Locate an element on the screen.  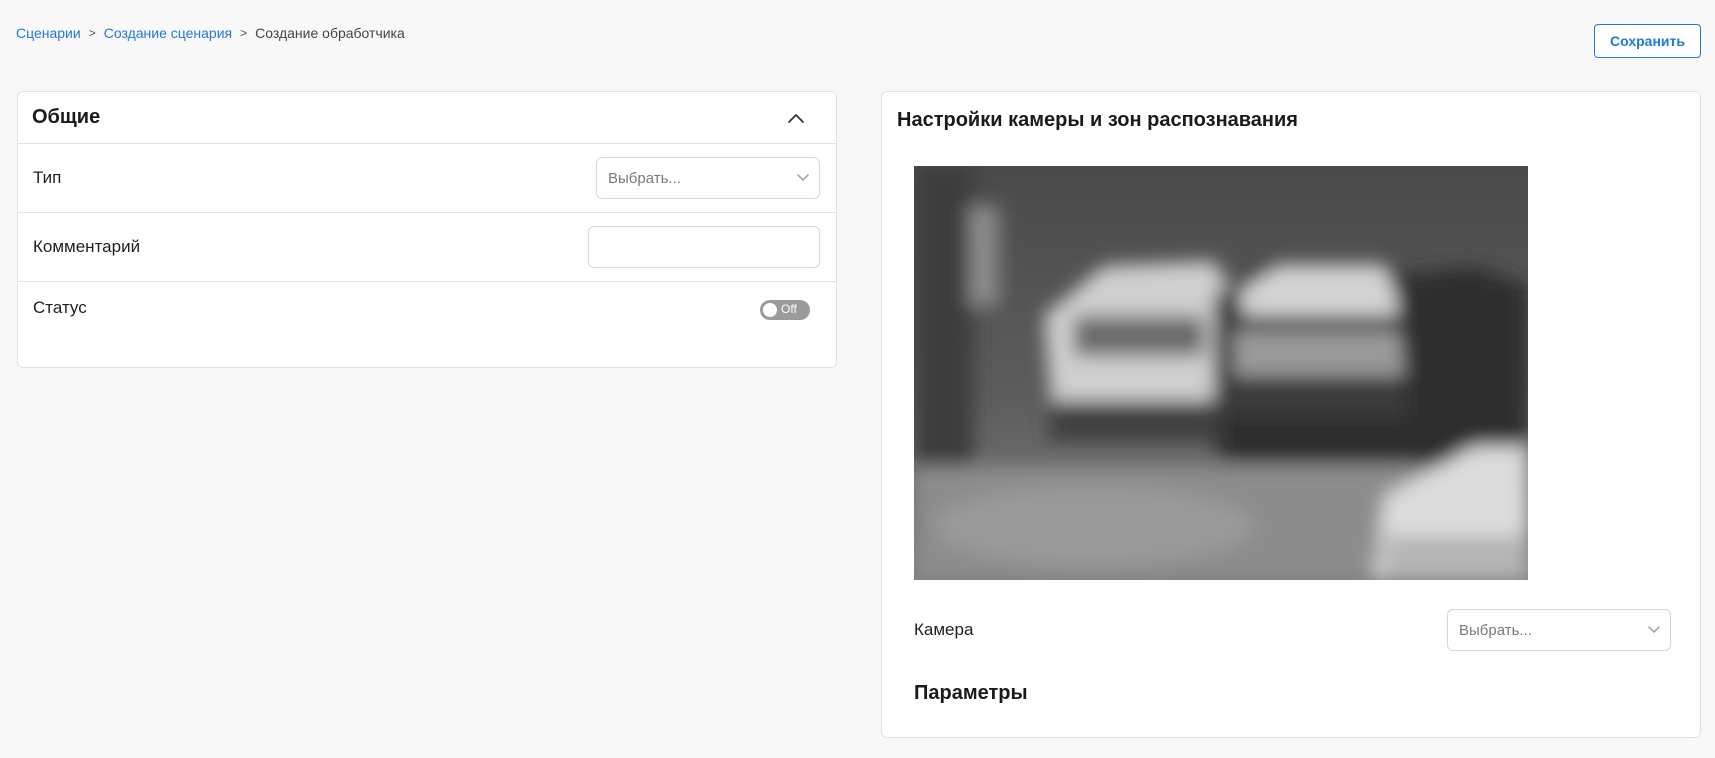
general-card-title: Общие is located at coordinates (66, 117).